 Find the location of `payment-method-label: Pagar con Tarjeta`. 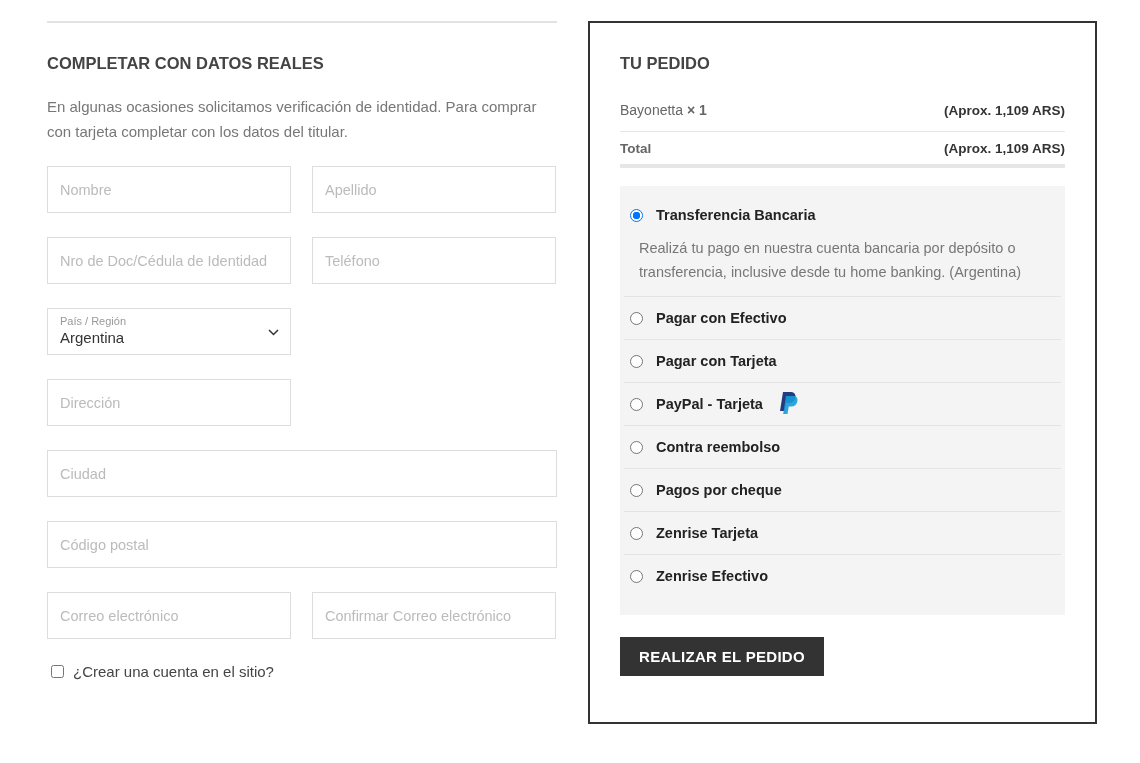

payment-method-label: Pagar con Tarjeta is located at coordinates (716, 361).